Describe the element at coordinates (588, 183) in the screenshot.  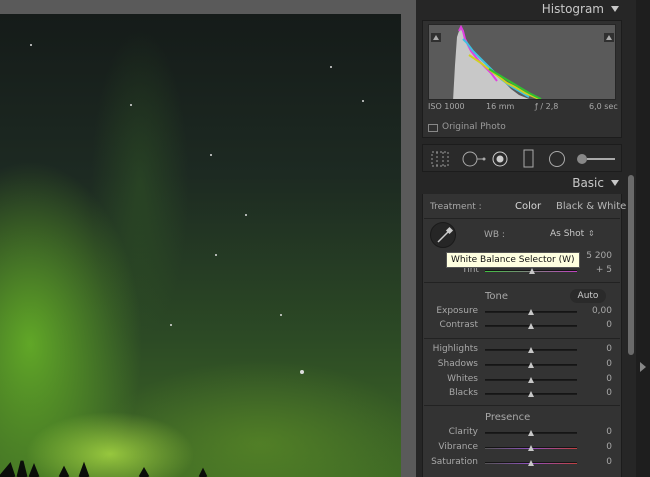
I see `basic-title: Basic` at that location.